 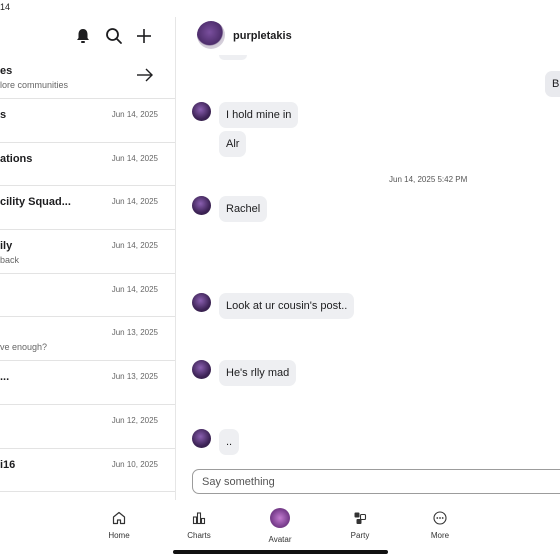 I want to click on chat-name: ations, so click(x=16, y=158).